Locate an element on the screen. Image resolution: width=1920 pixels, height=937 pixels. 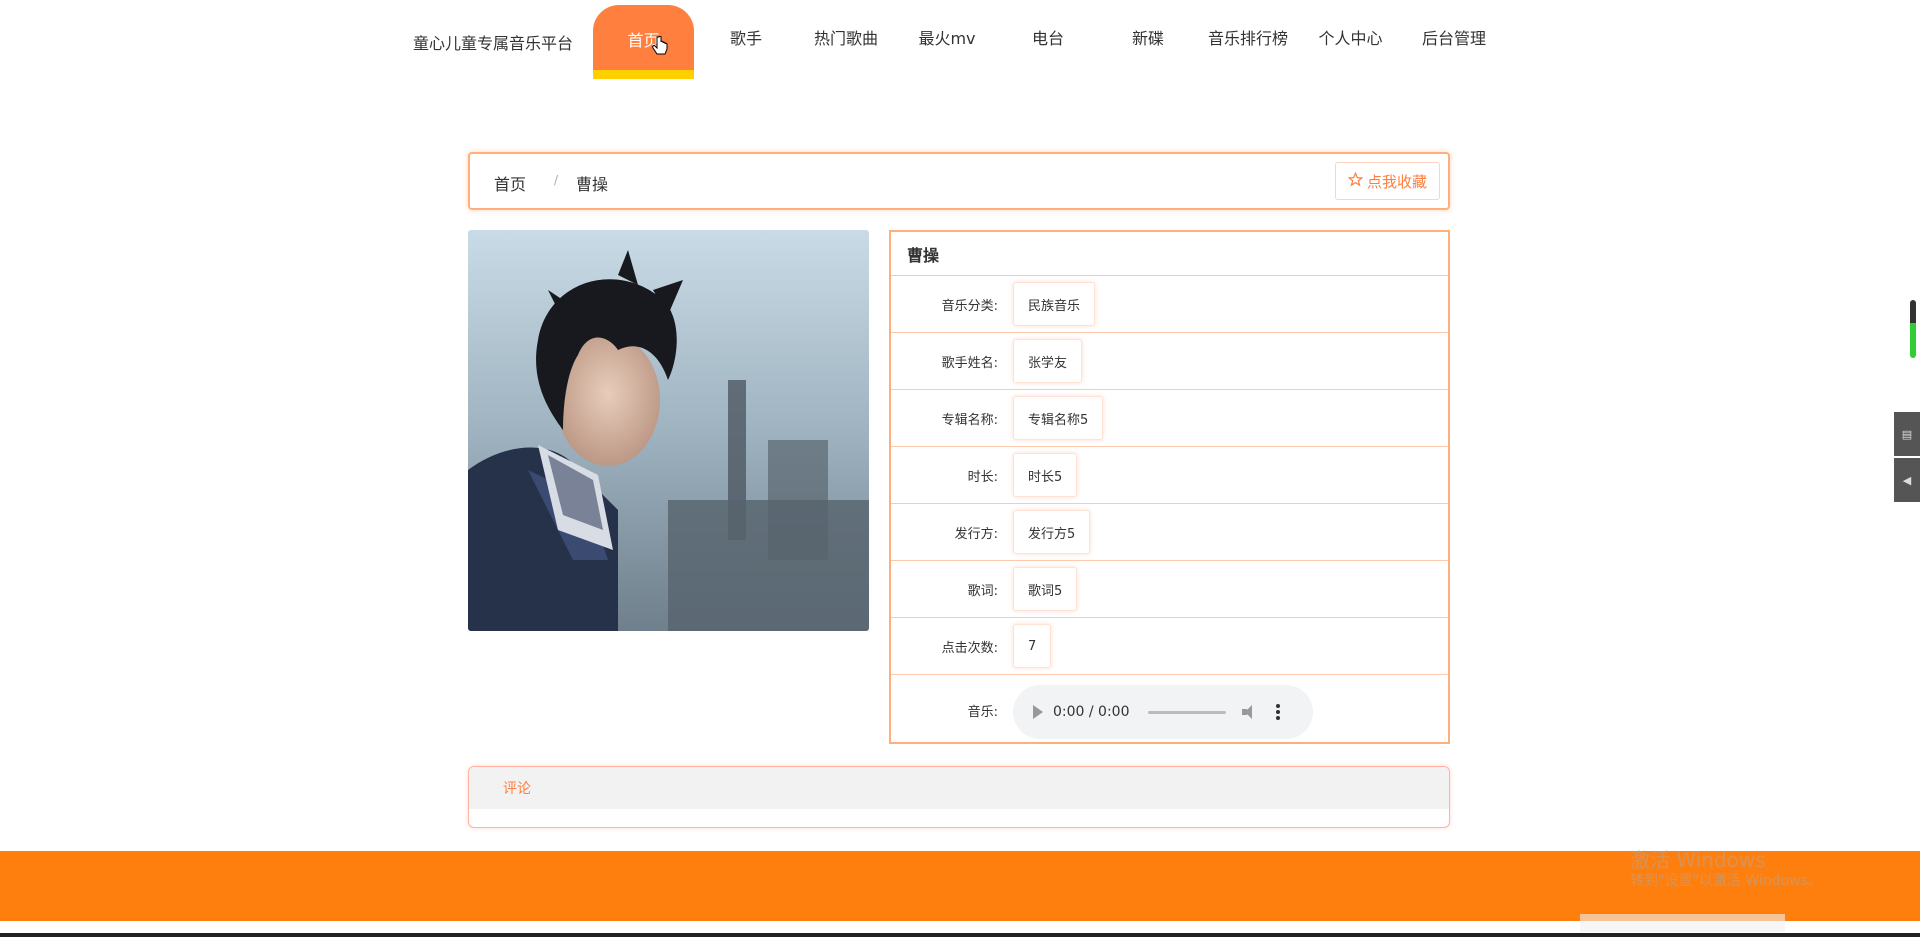
nav-hot-songs-label: 热门歌曲 is located at coordinates (845, 38).